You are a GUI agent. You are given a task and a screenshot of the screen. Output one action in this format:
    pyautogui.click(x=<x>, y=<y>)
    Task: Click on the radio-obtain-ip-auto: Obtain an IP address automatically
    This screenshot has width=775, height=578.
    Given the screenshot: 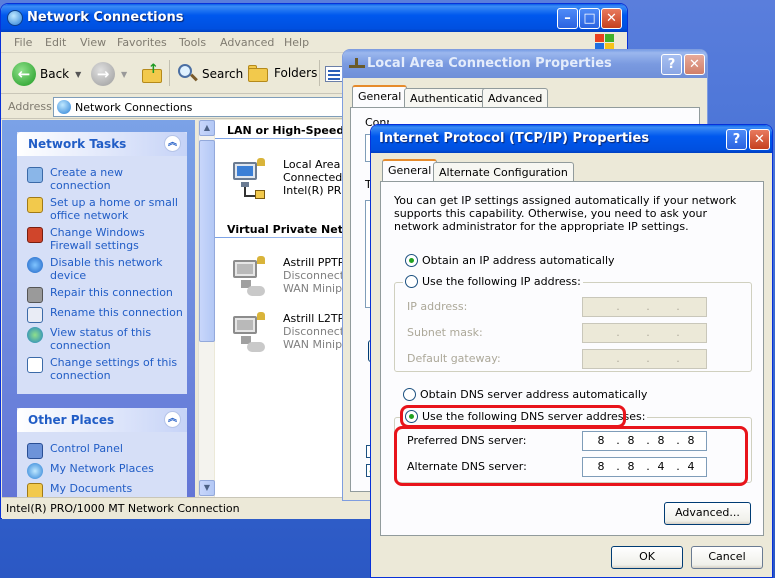 What is the action you would take?
    pyautogui.click(x=510, y=260)
    